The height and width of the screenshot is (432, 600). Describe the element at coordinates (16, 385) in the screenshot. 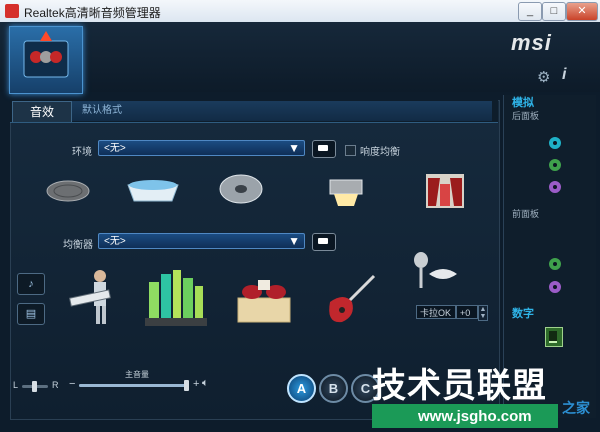

I see `balance-left-label: L` at that location.